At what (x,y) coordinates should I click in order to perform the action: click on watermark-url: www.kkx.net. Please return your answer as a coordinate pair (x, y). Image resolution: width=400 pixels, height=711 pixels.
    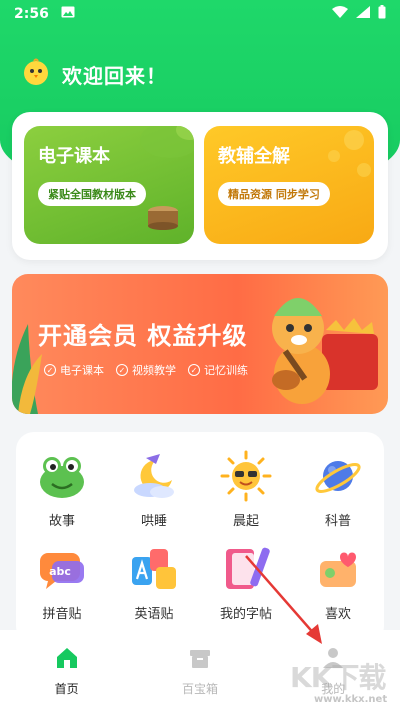
    Looking at the image, I should click on (351, 699).